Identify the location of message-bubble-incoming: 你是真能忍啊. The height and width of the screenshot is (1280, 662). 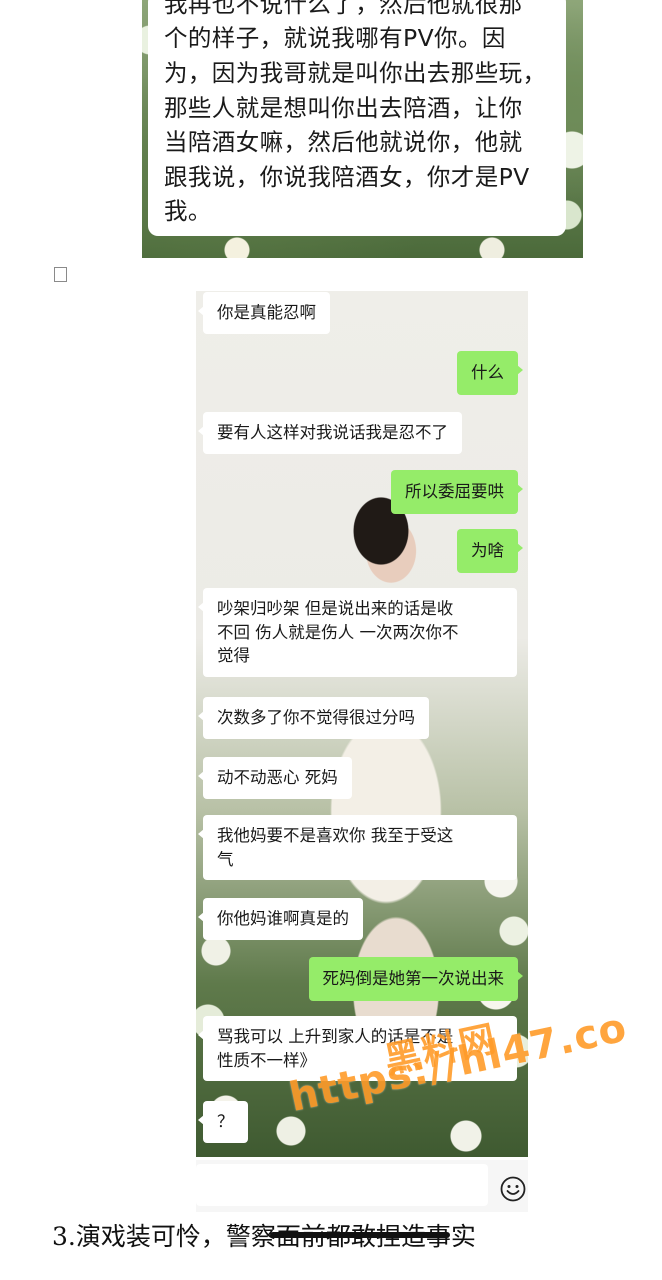
(264, 313).